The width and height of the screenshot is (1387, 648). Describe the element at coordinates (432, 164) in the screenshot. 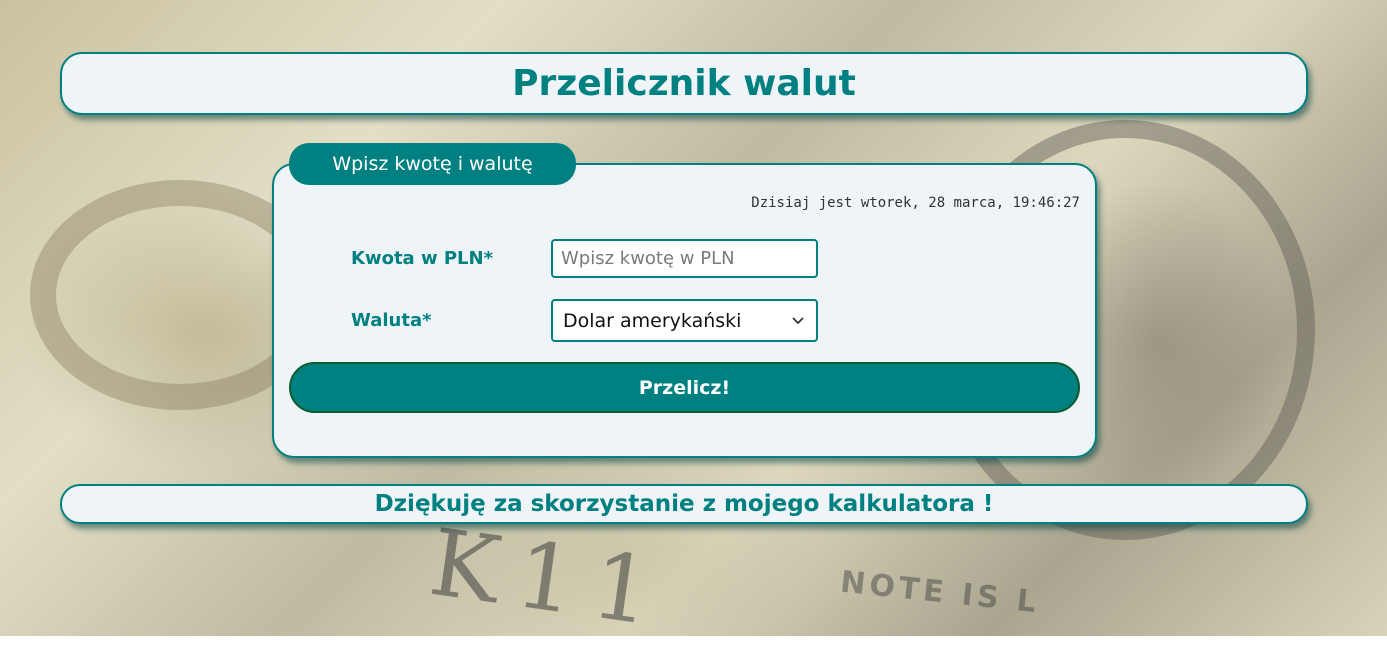

I see `form-legend: Wpisz kwotę i walutę` at that location.